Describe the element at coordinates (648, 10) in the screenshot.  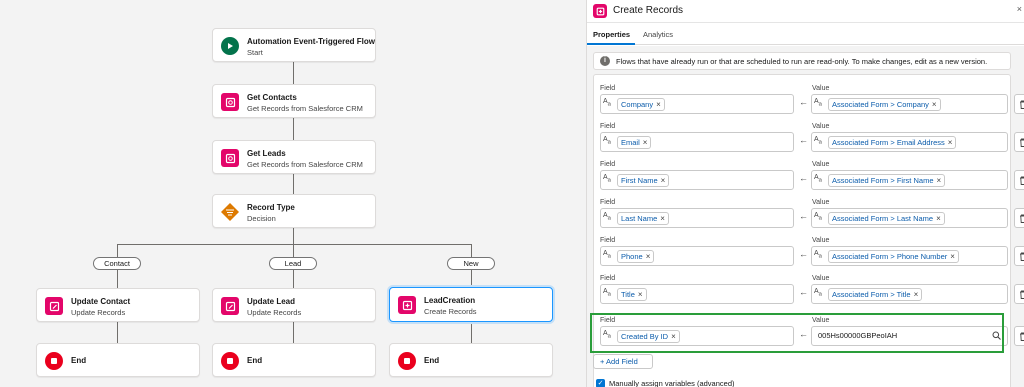
I see `panel-title: Create Records` at that location.